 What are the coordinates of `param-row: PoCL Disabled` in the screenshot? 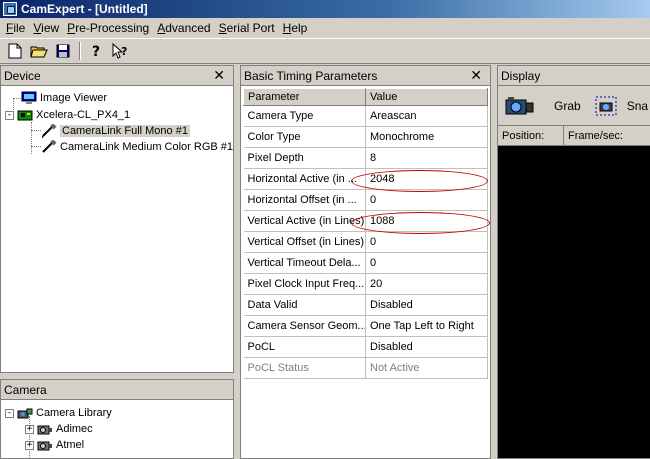 It's located at (365, 347).